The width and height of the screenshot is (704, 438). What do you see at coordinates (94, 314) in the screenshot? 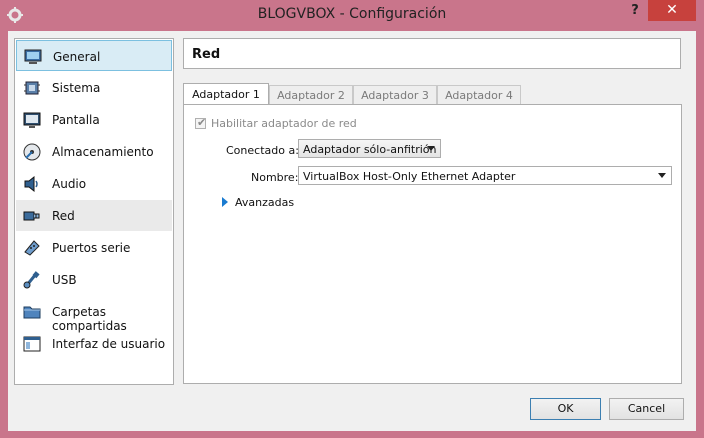
I see `sidebar-item-carpetas-compartidas: Carpetas compartidas` at bounding box center [94, 314].